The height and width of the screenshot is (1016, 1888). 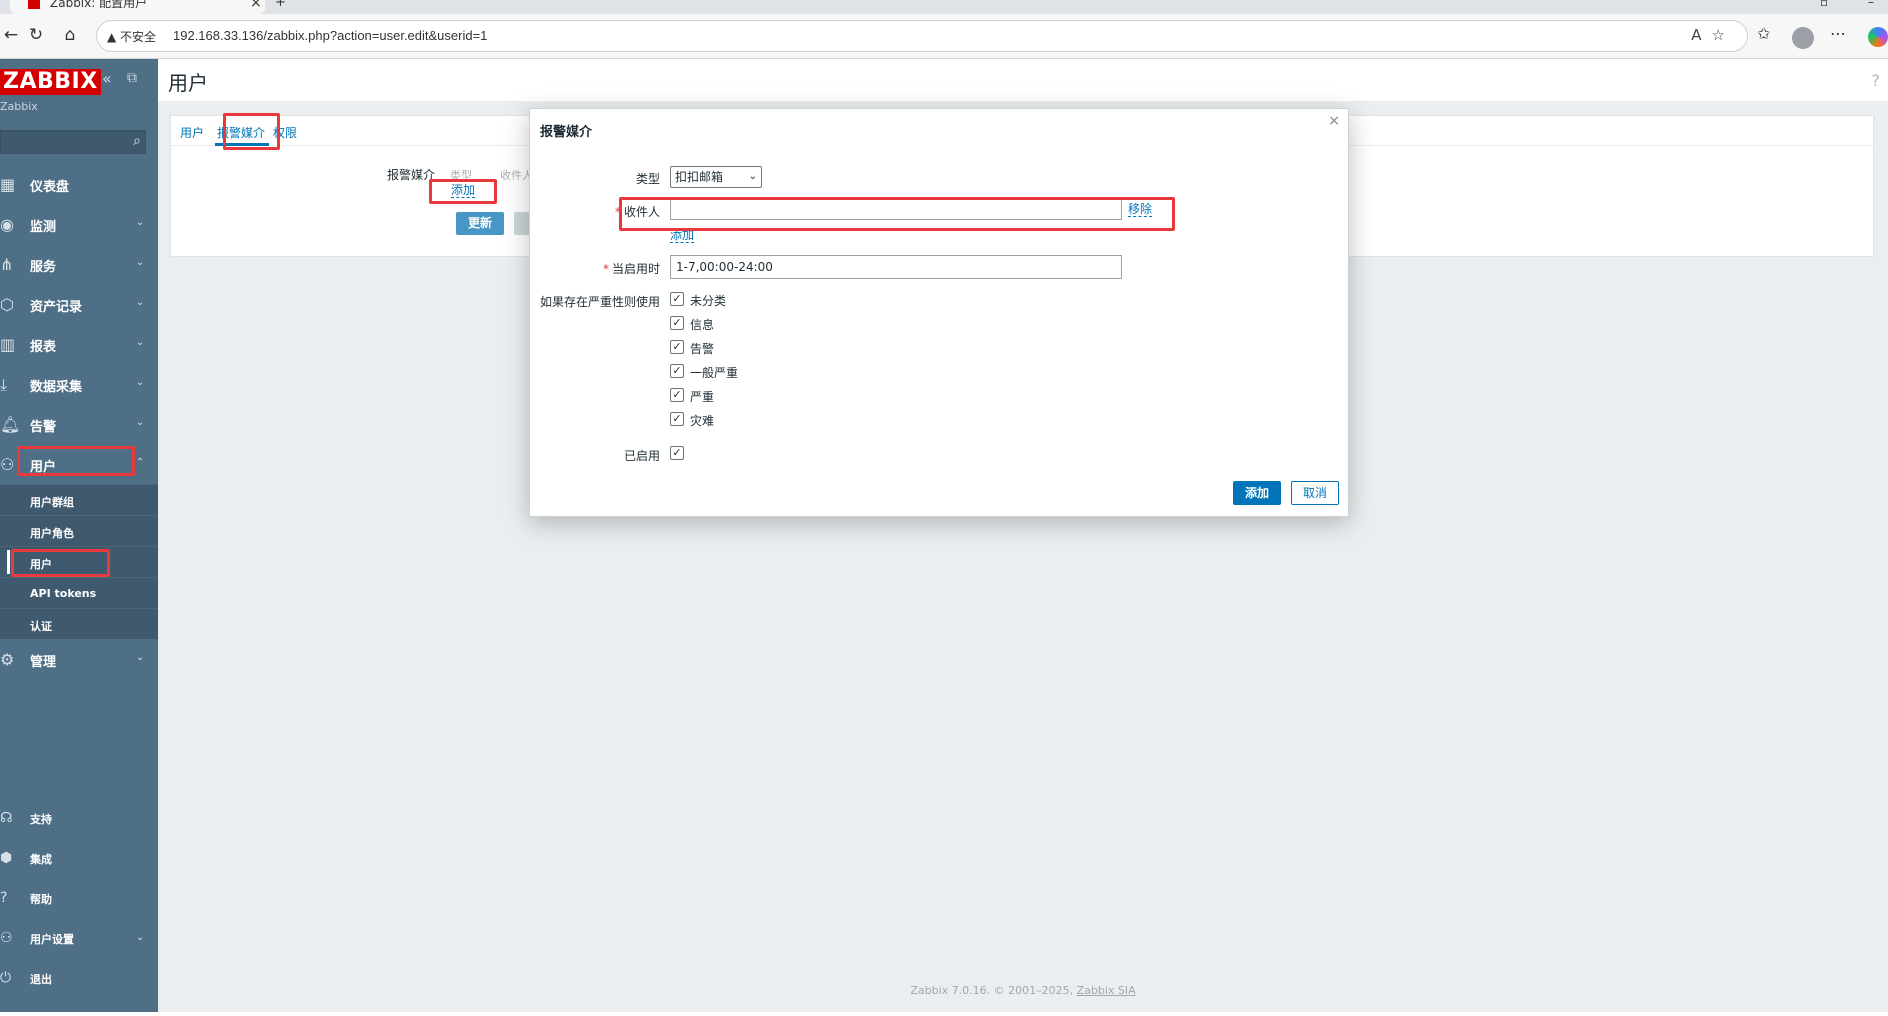 I want to click on browser-tab-title: Zabbix: 配置用户, so click(x=99, y=5).